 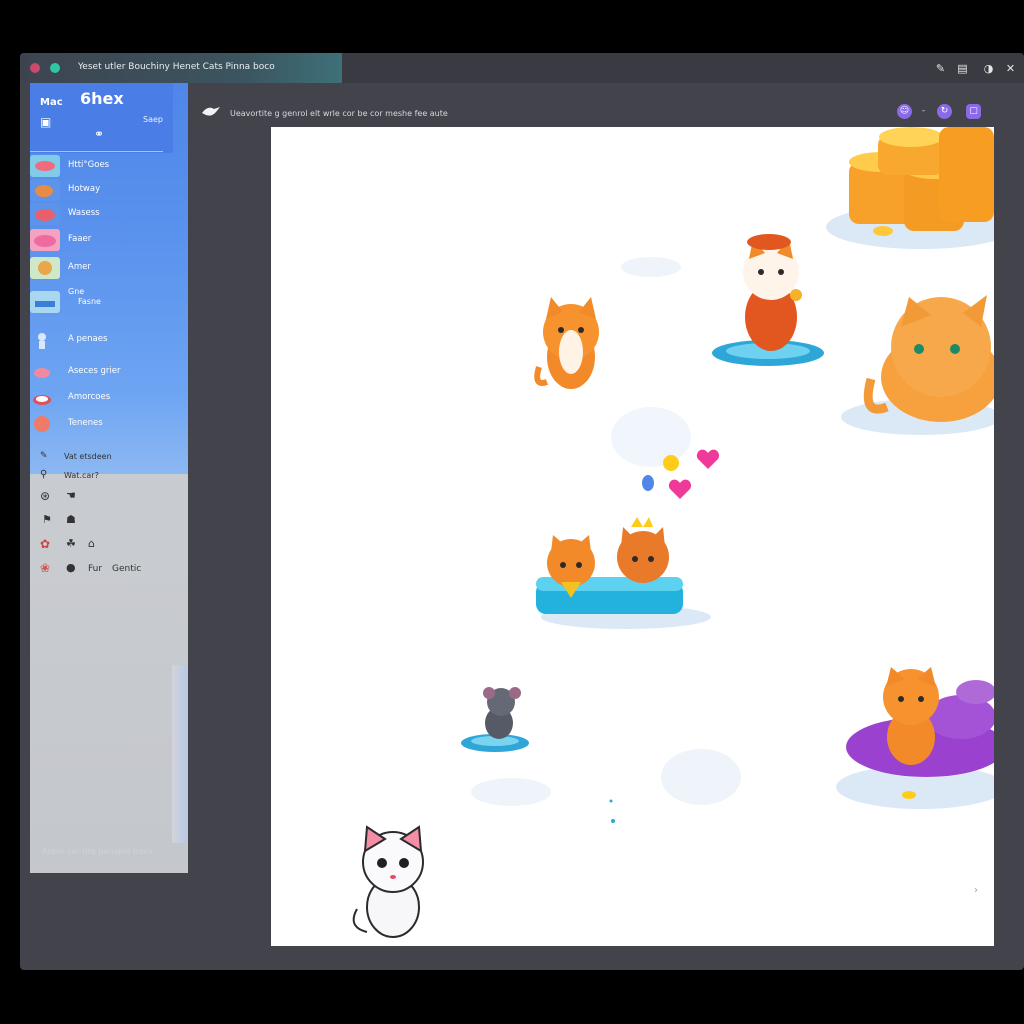 I want to click on leaf-icon: ☘, so click(x=71, y=543).